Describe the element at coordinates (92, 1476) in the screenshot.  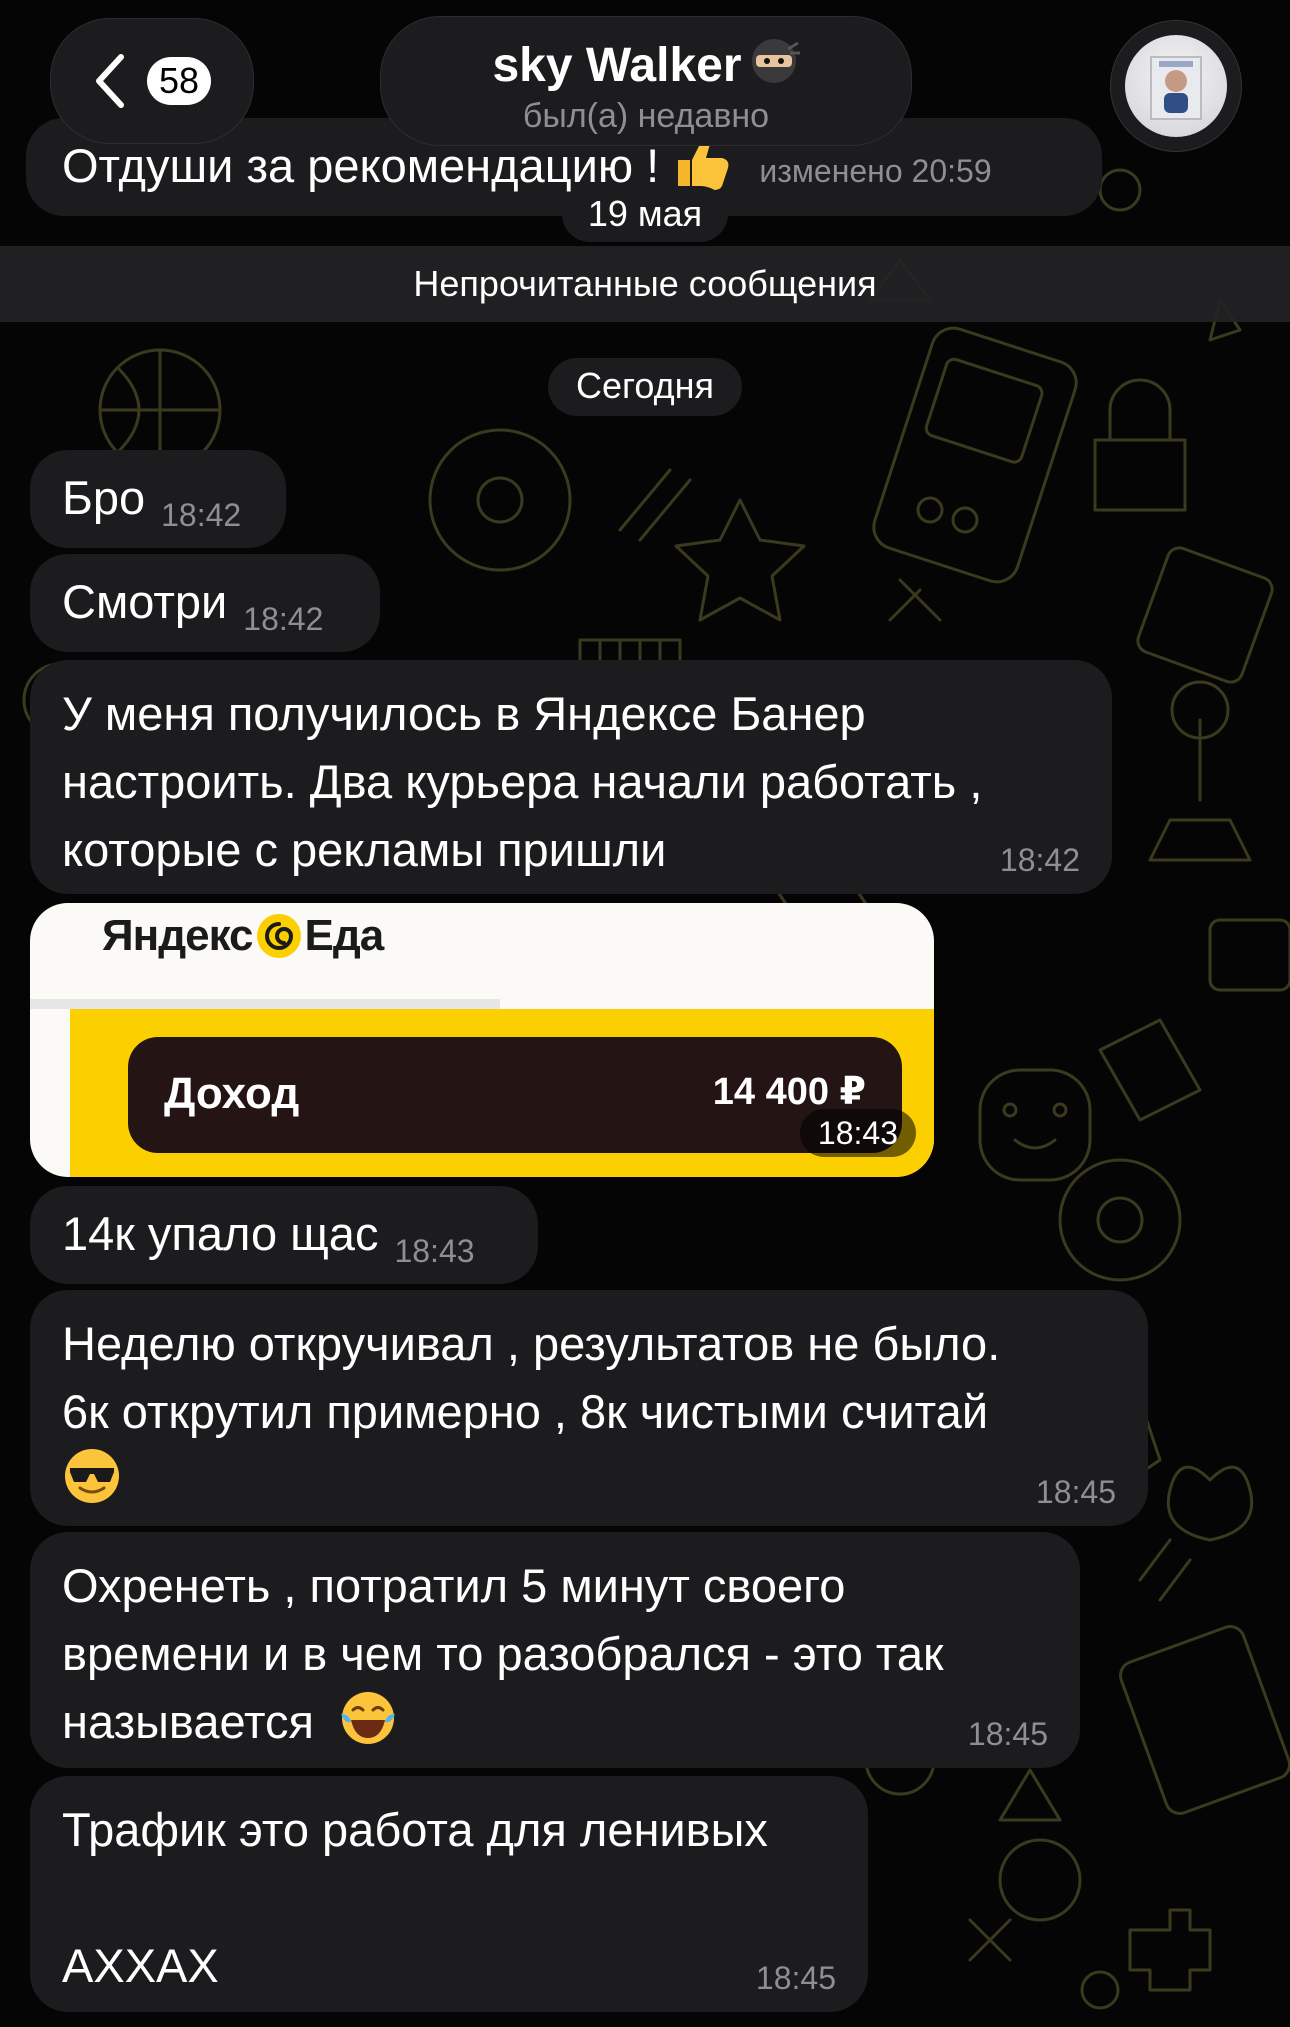
I see `sunglasses-emoji` at that location.